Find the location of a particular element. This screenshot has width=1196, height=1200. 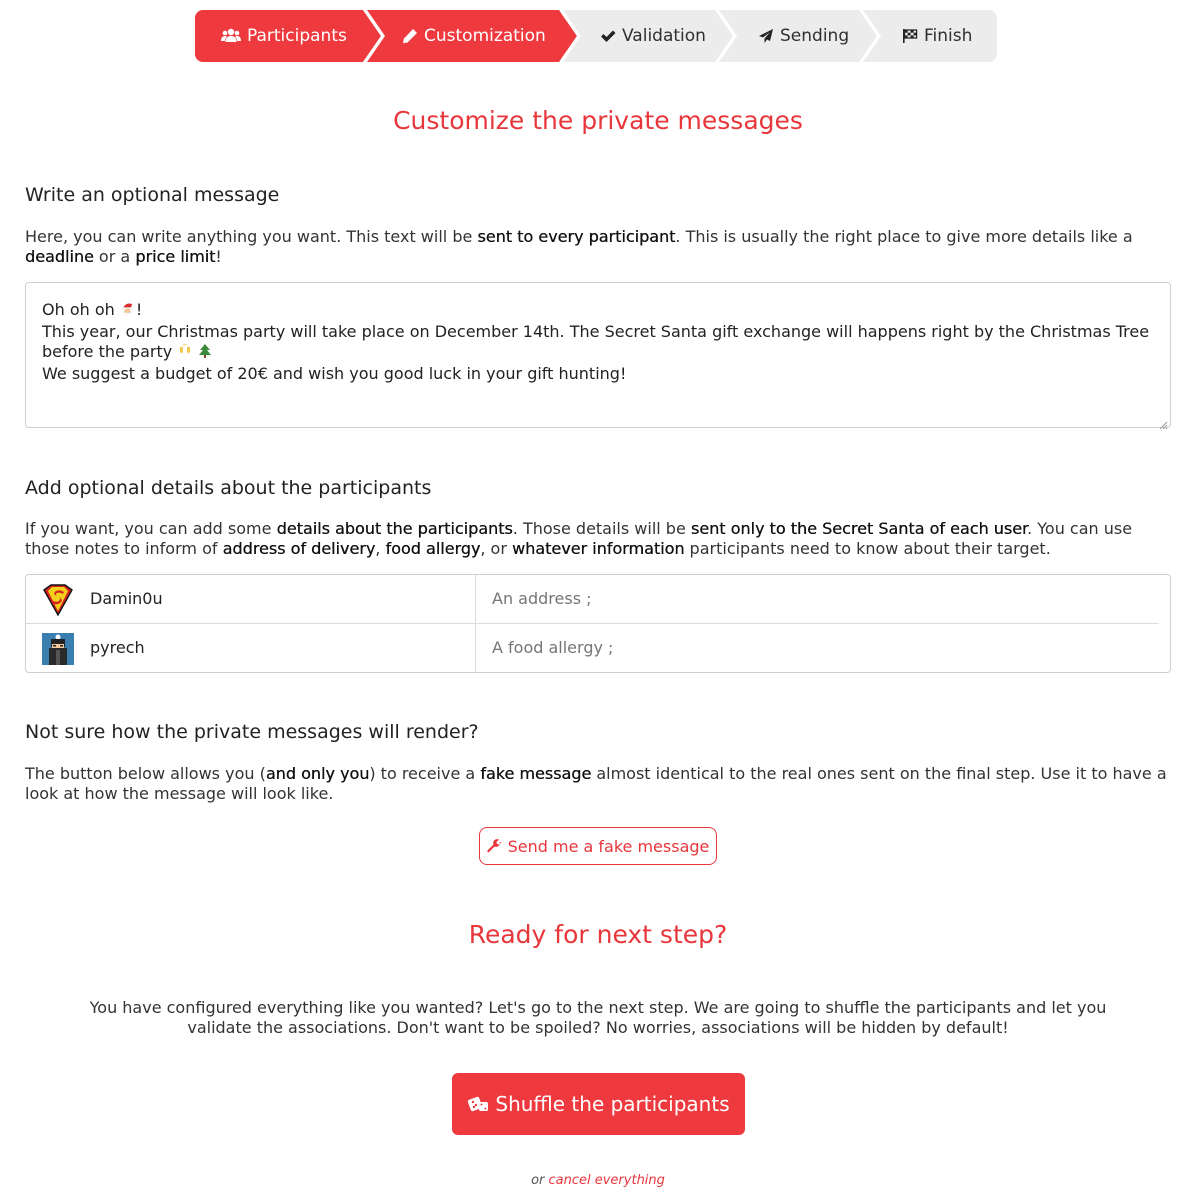

message-section-heading: Write an optional message is located at coordinates (152, 195).